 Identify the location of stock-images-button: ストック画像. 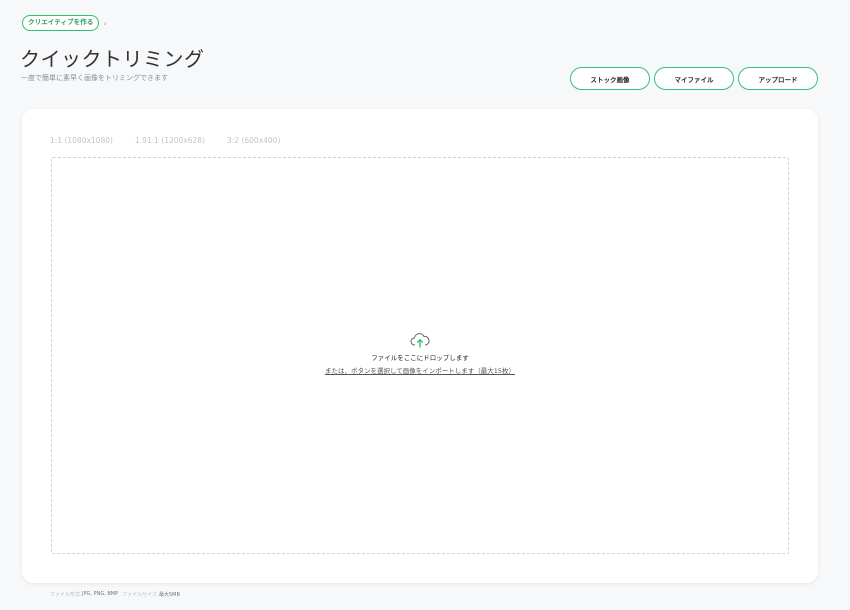
(610, 78).